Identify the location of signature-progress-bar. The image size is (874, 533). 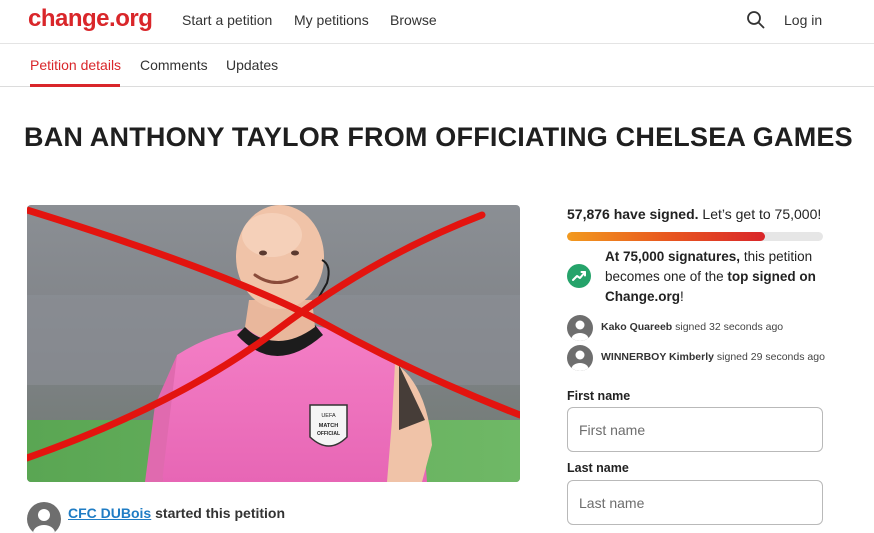
(695, 236).